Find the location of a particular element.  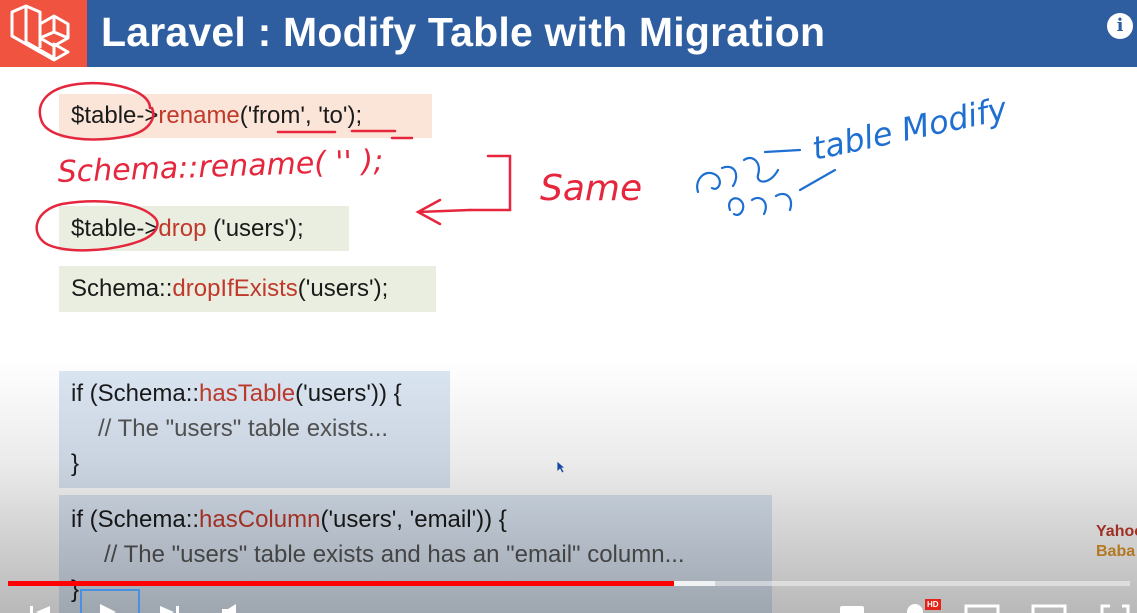

previous-icon is located at coordinates (40, 609).